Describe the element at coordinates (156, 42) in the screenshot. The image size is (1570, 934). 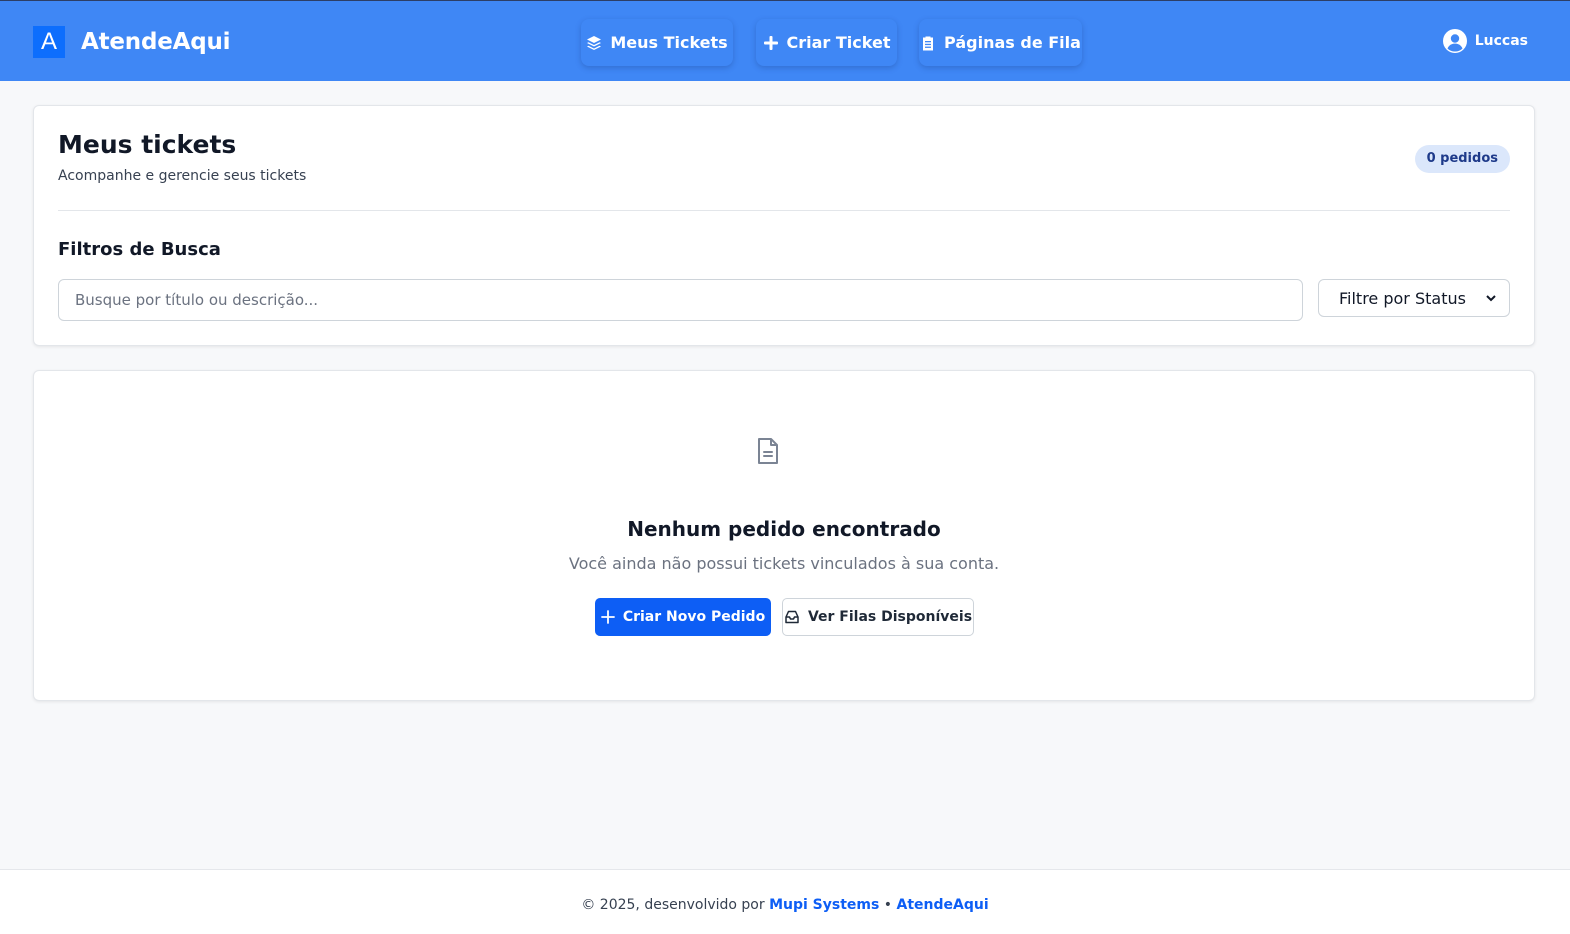
I see `app-name: AtendeAqui` at that location.